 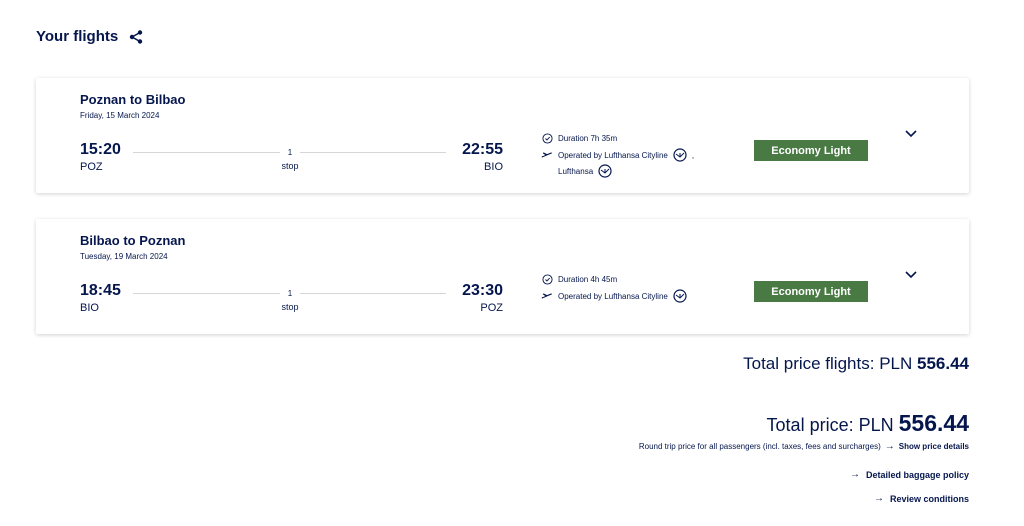 What do you see at coordinates (482, 149) in the screenshot?
I see `arrival-time: 22:55` at bounding box center [482, 149].